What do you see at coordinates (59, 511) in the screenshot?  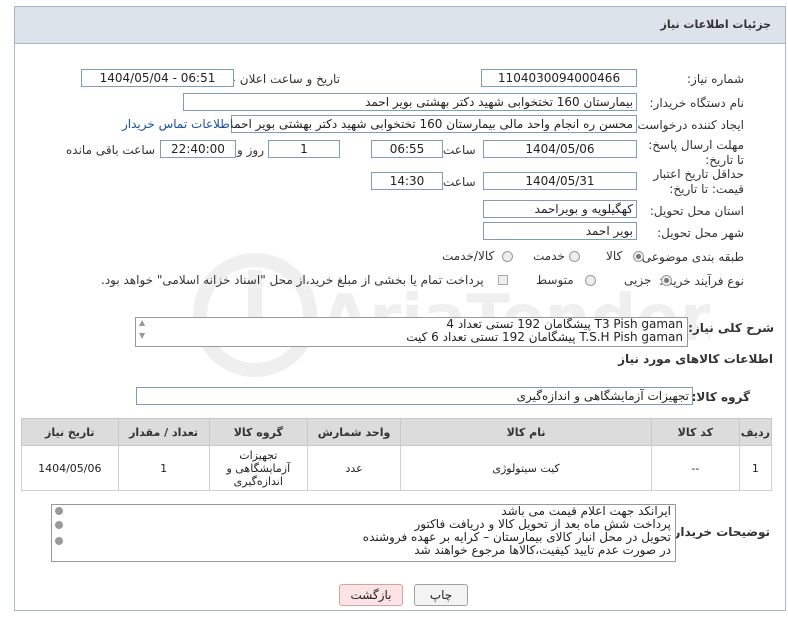 I see `scroll-up-icon` at bounding box center [59, 511].